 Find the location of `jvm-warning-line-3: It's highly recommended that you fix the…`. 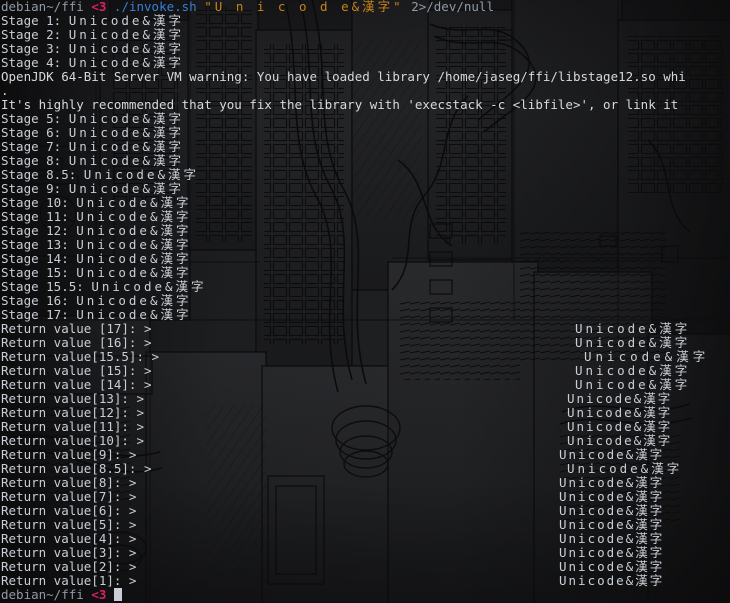

jvm-warning-line-3: It's highly recommended that you fix the… is located at coordinates (340, 104).